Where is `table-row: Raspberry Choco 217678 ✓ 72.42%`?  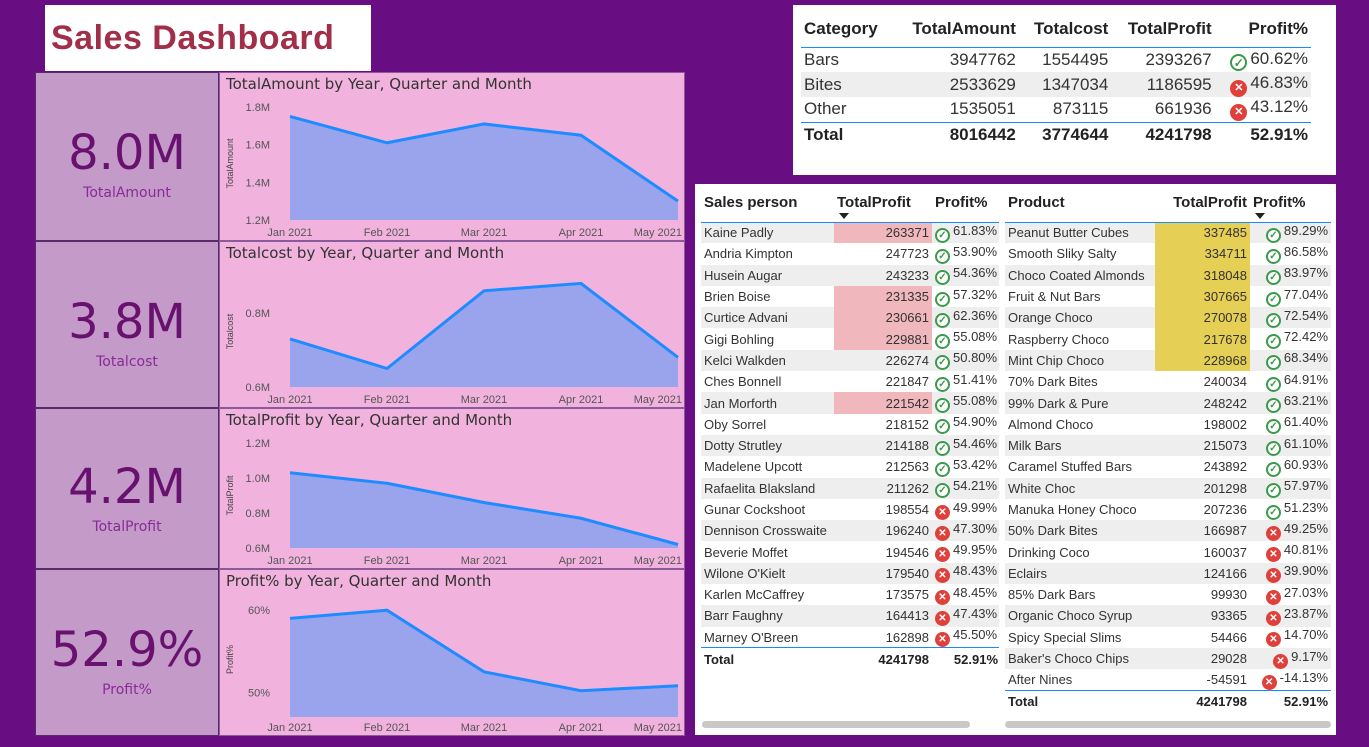
table-row: Raspberry Choco 217678 ✓ 72.42% is located at coordinates (1168, 339).